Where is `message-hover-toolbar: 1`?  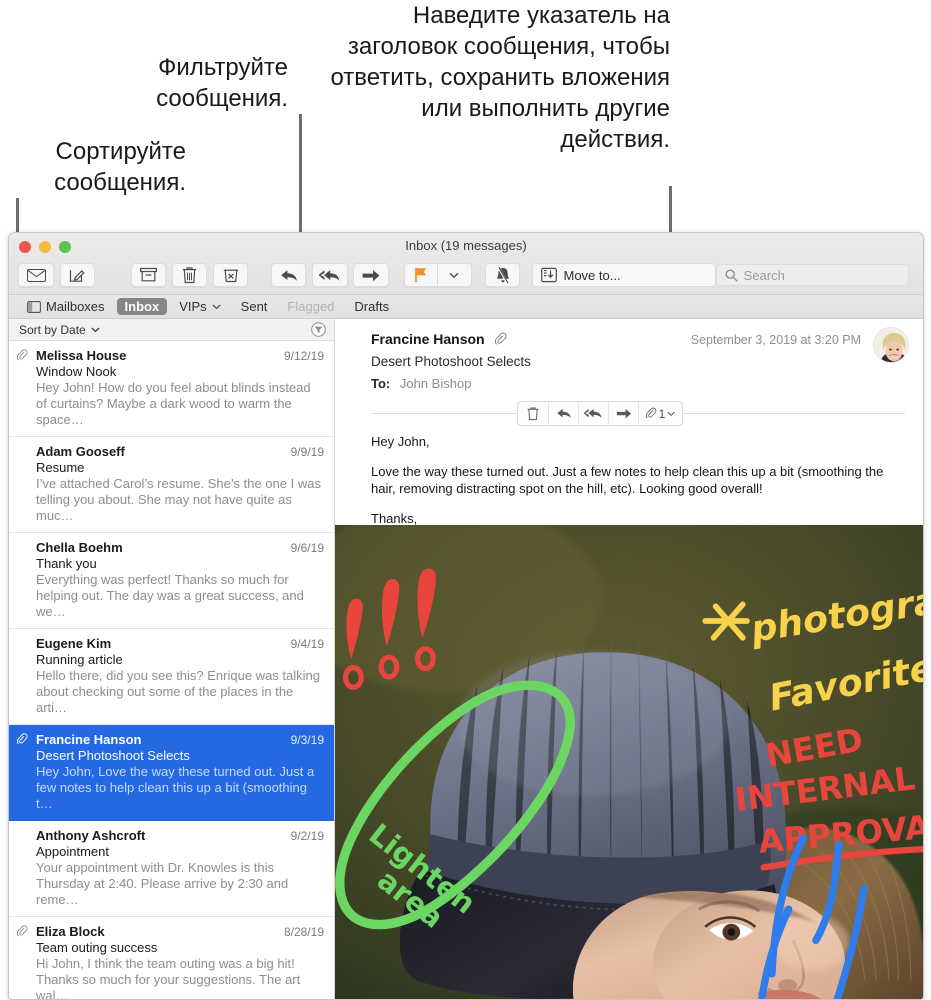 message-hover-toolbar: 1 is located at coordinates (600, 413).